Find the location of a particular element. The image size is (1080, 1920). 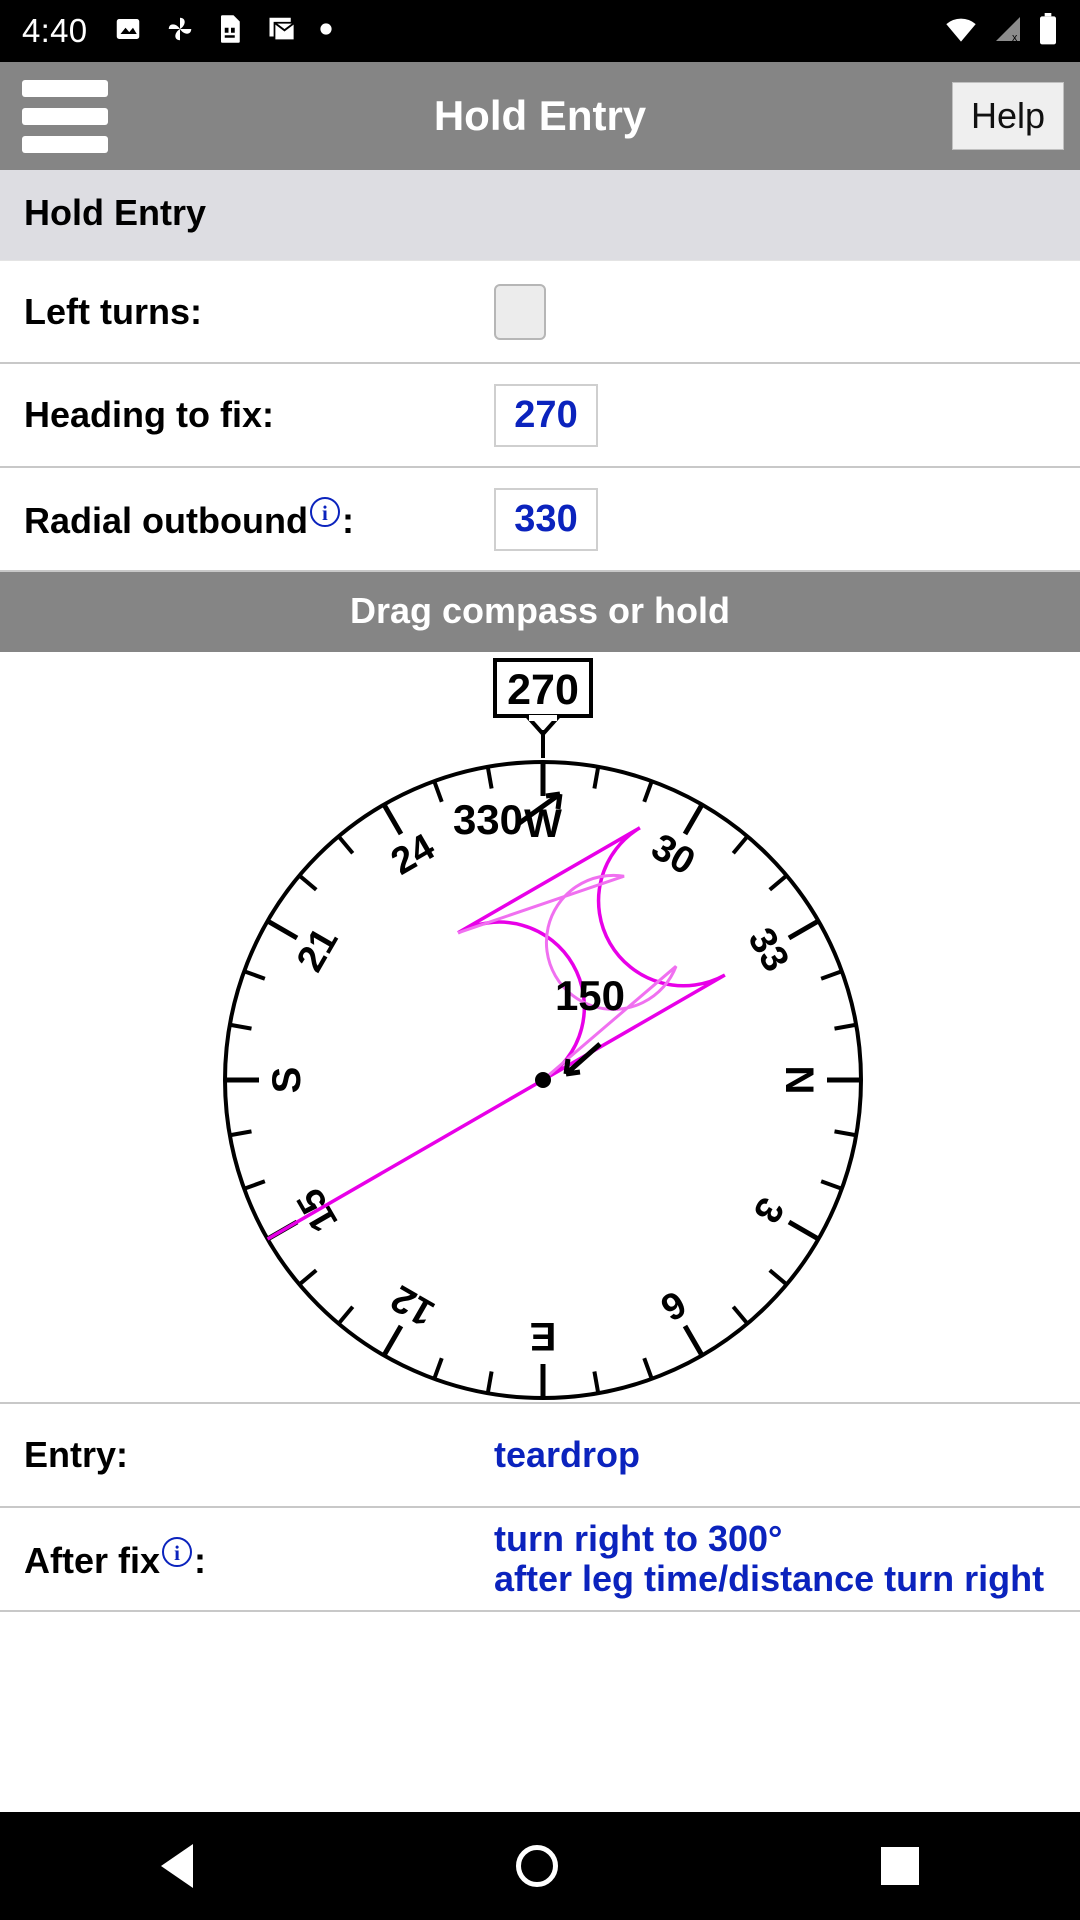

radial-outbound-text: Radial outbound is located at coordinates (166, 520).